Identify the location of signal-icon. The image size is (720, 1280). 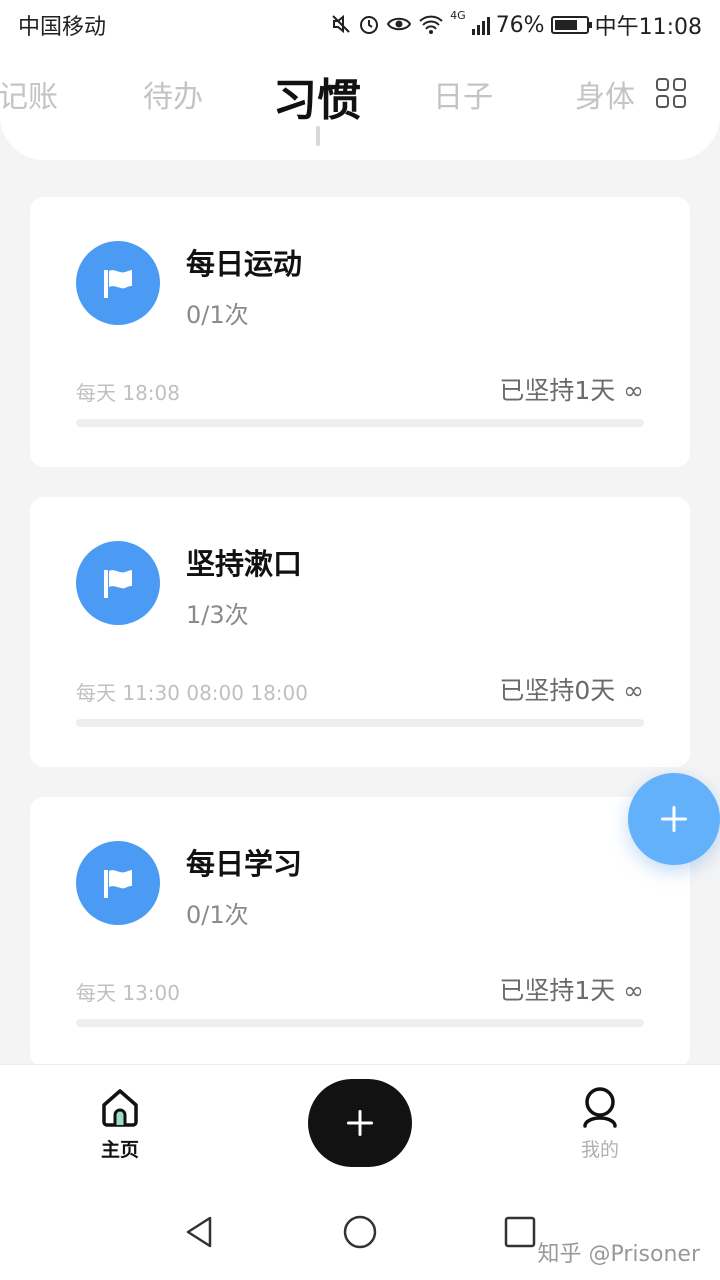
(480, 25).